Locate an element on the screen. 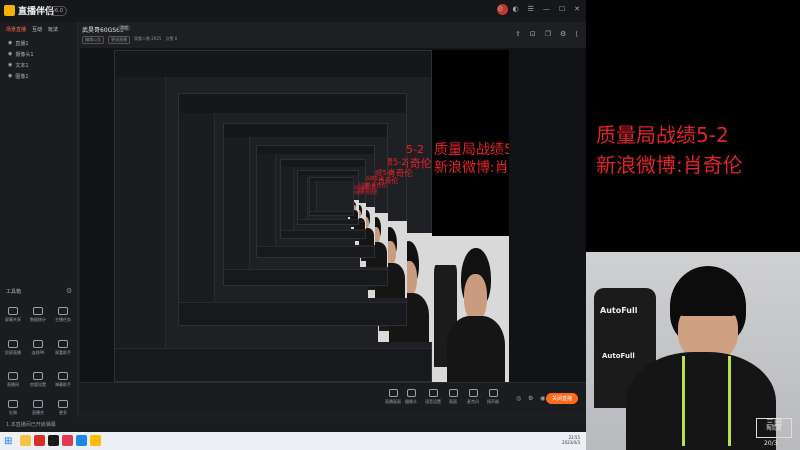 The width and height of the screenshot is (800, 450). merge-icon is located at coordinates (38, 404).